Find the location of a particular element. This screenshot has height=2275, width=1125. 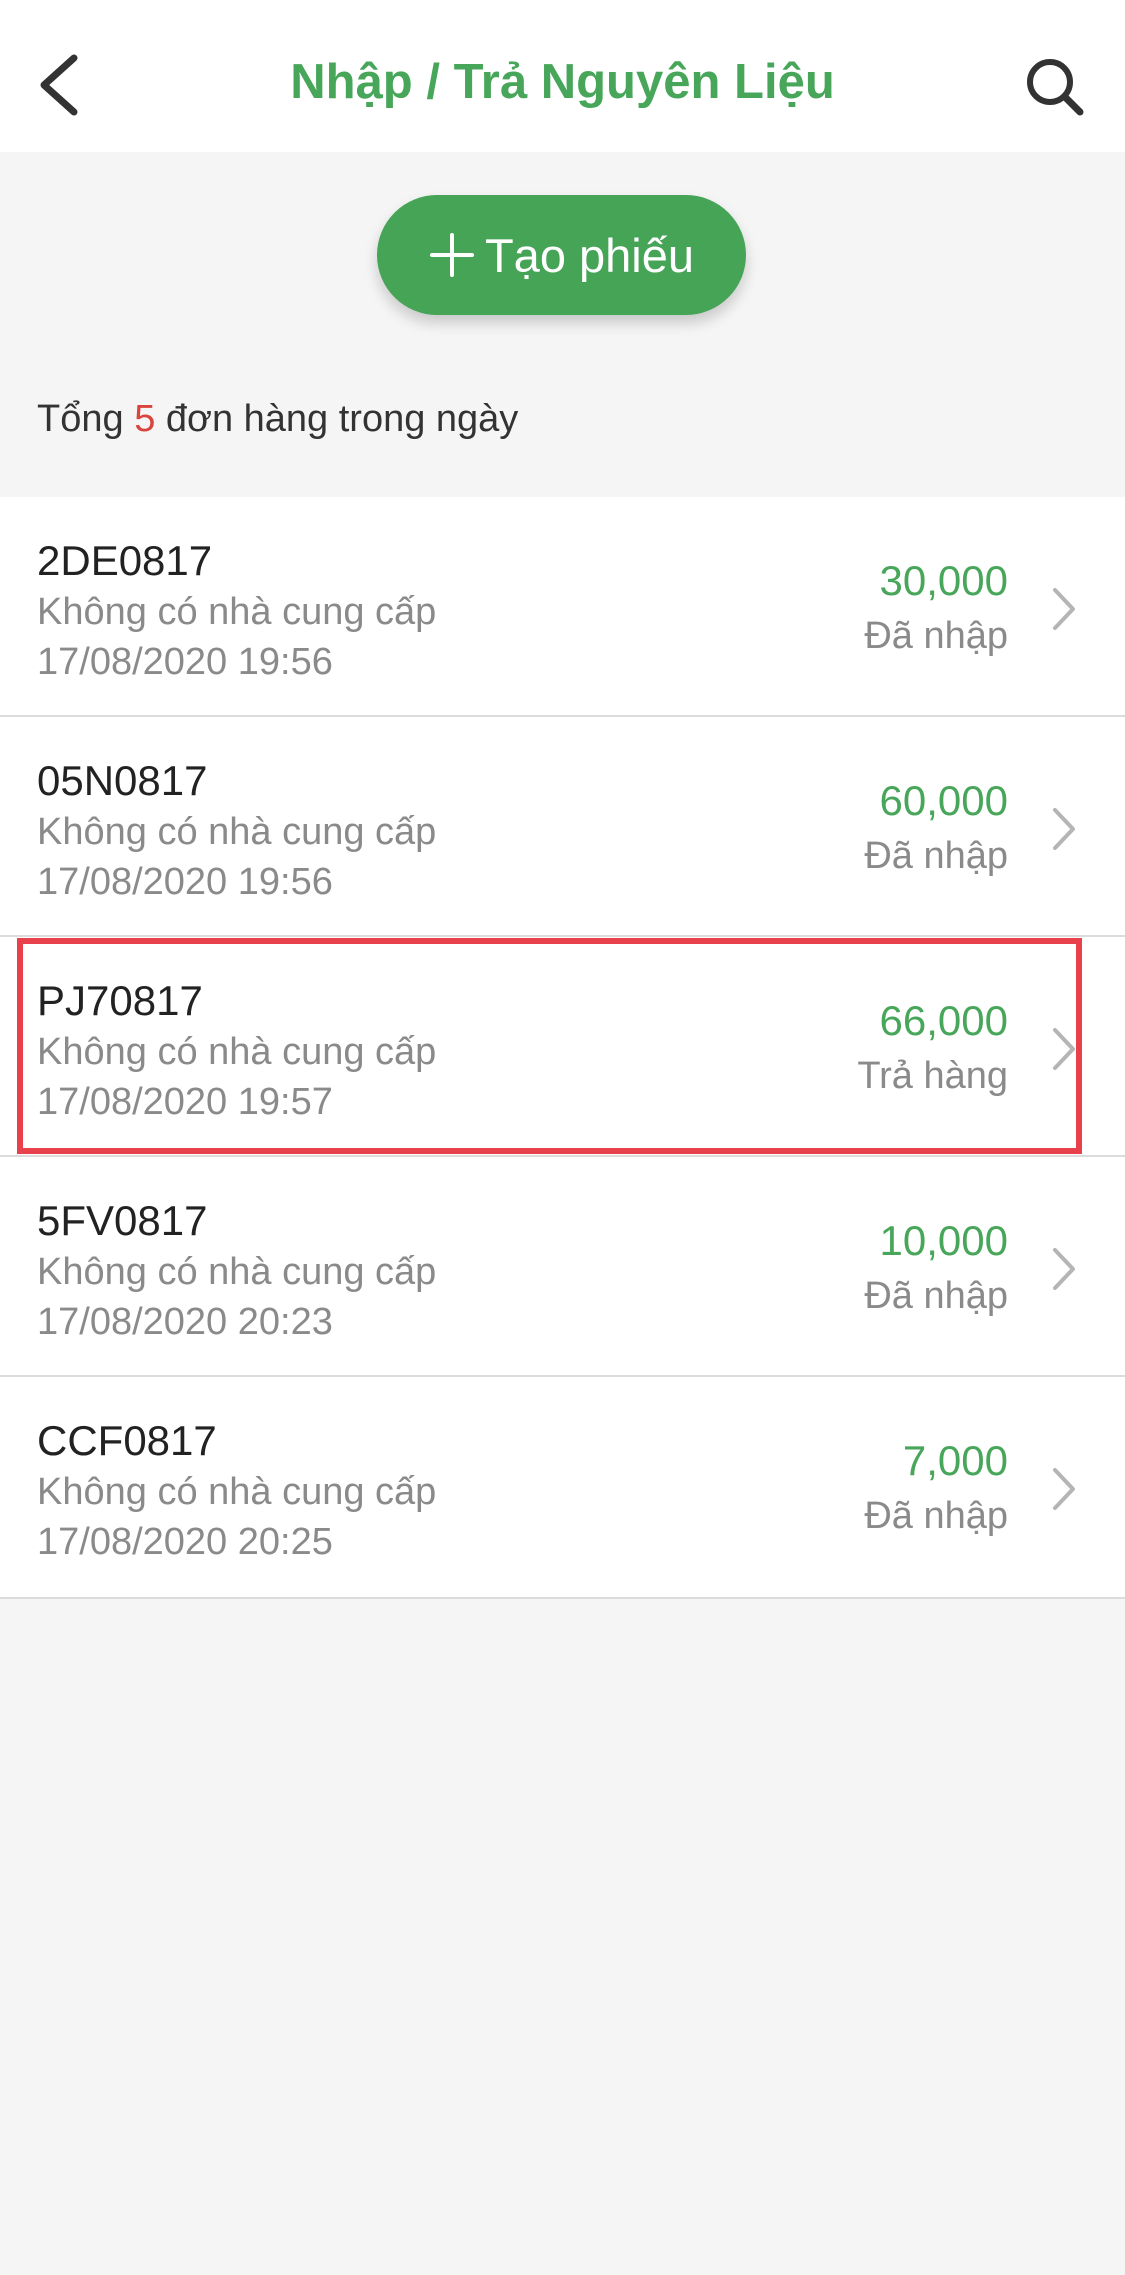

order-amount: 30,000 is located at coordinates (943, 580).